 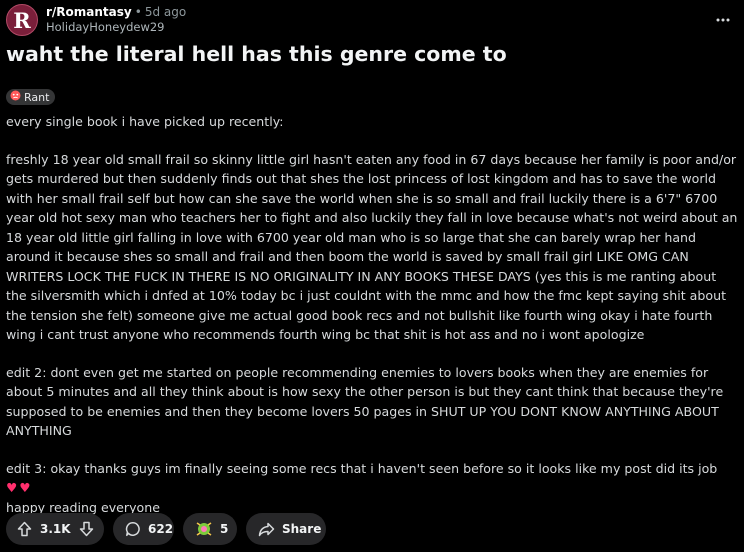 I want to click on avatar-letter: R, so click(x=22, y=20).